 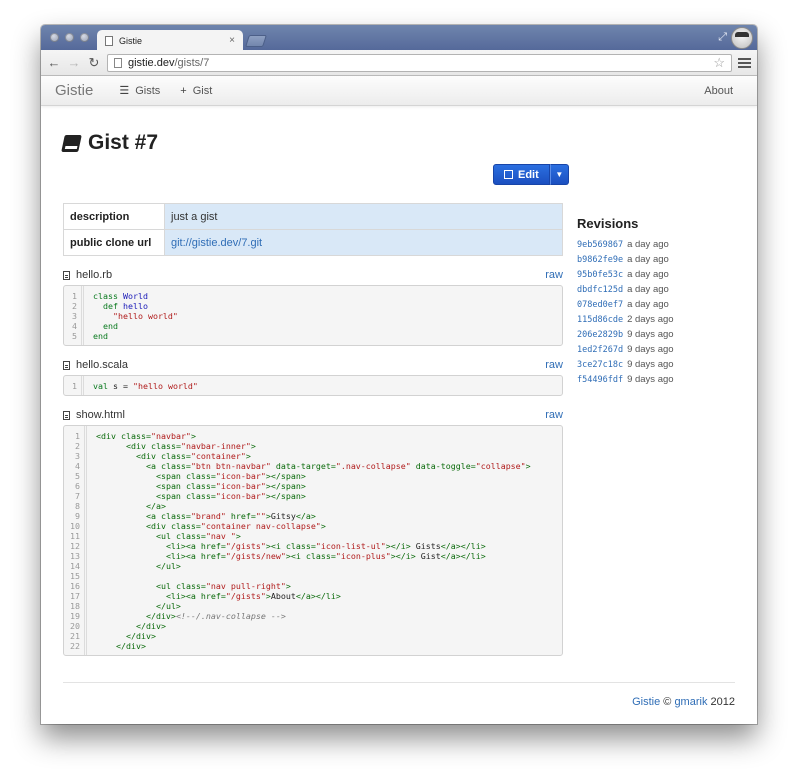 I want to click on new-tab-button, so click(x=256, y=41).